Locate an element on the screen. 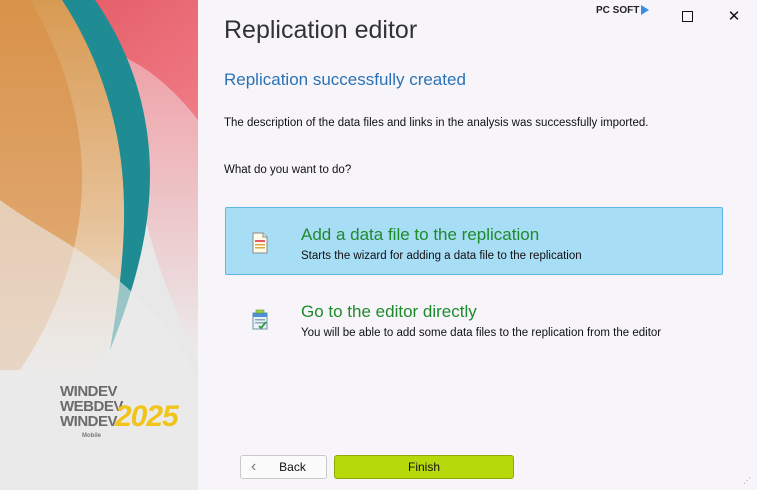 The width and height of the screenshot is (757, 490). product-logo: WINDEV WEBDEV WINDEV Mobile is located at coordinates (91, 414).